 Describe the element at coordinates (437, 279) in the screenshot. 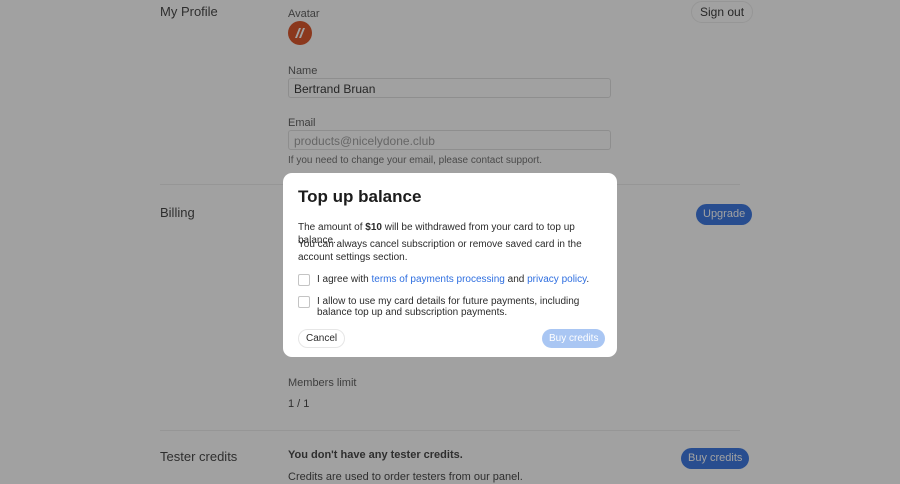

I see `terms-link: terms of payments processing` at that location.